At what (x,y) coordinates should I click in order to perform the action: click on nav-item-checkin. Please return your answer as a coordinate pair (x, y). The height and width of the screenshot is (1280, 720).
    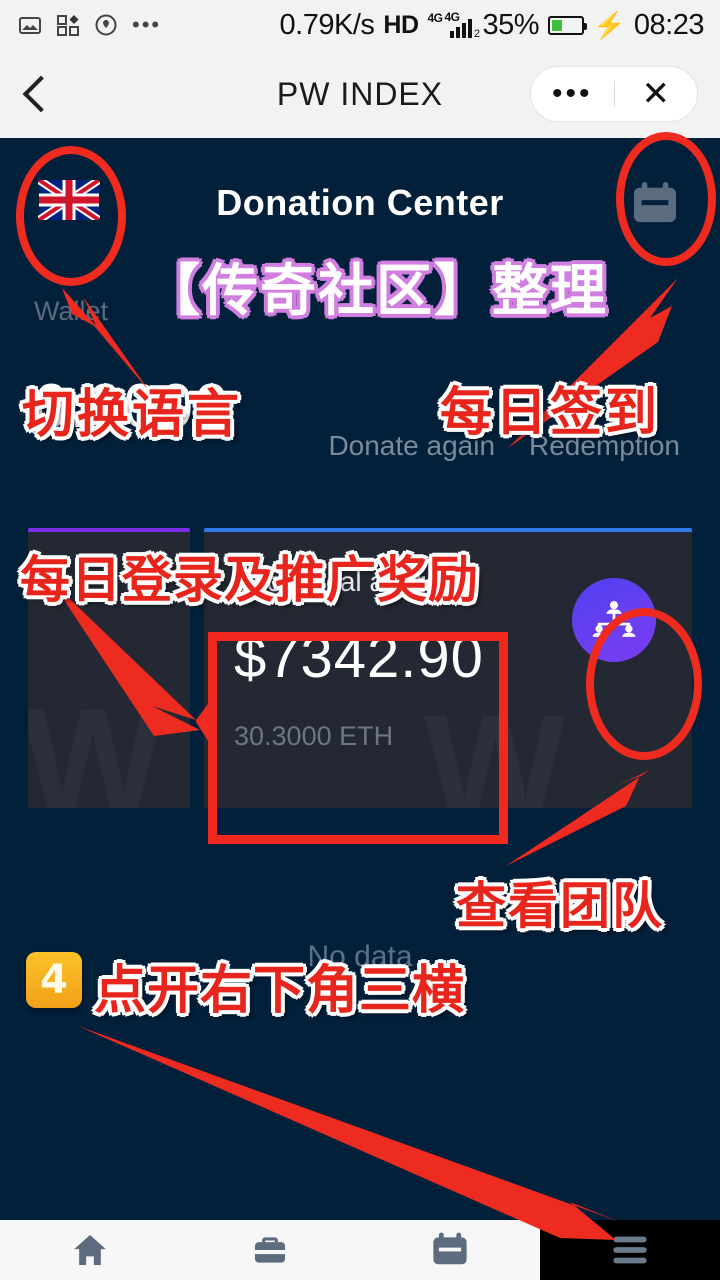
    Looking at the image, I should click on (450, 1250).